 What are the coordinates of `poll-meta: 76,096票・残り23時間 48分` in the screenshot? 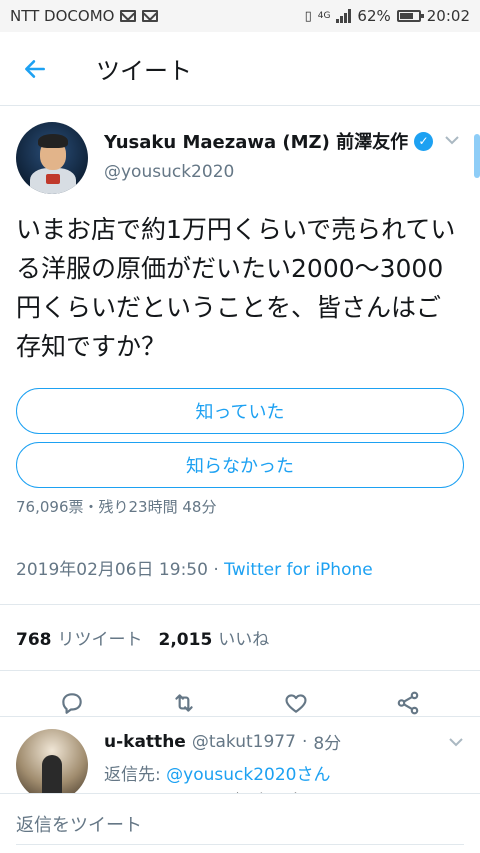 It's located at (240, 506).